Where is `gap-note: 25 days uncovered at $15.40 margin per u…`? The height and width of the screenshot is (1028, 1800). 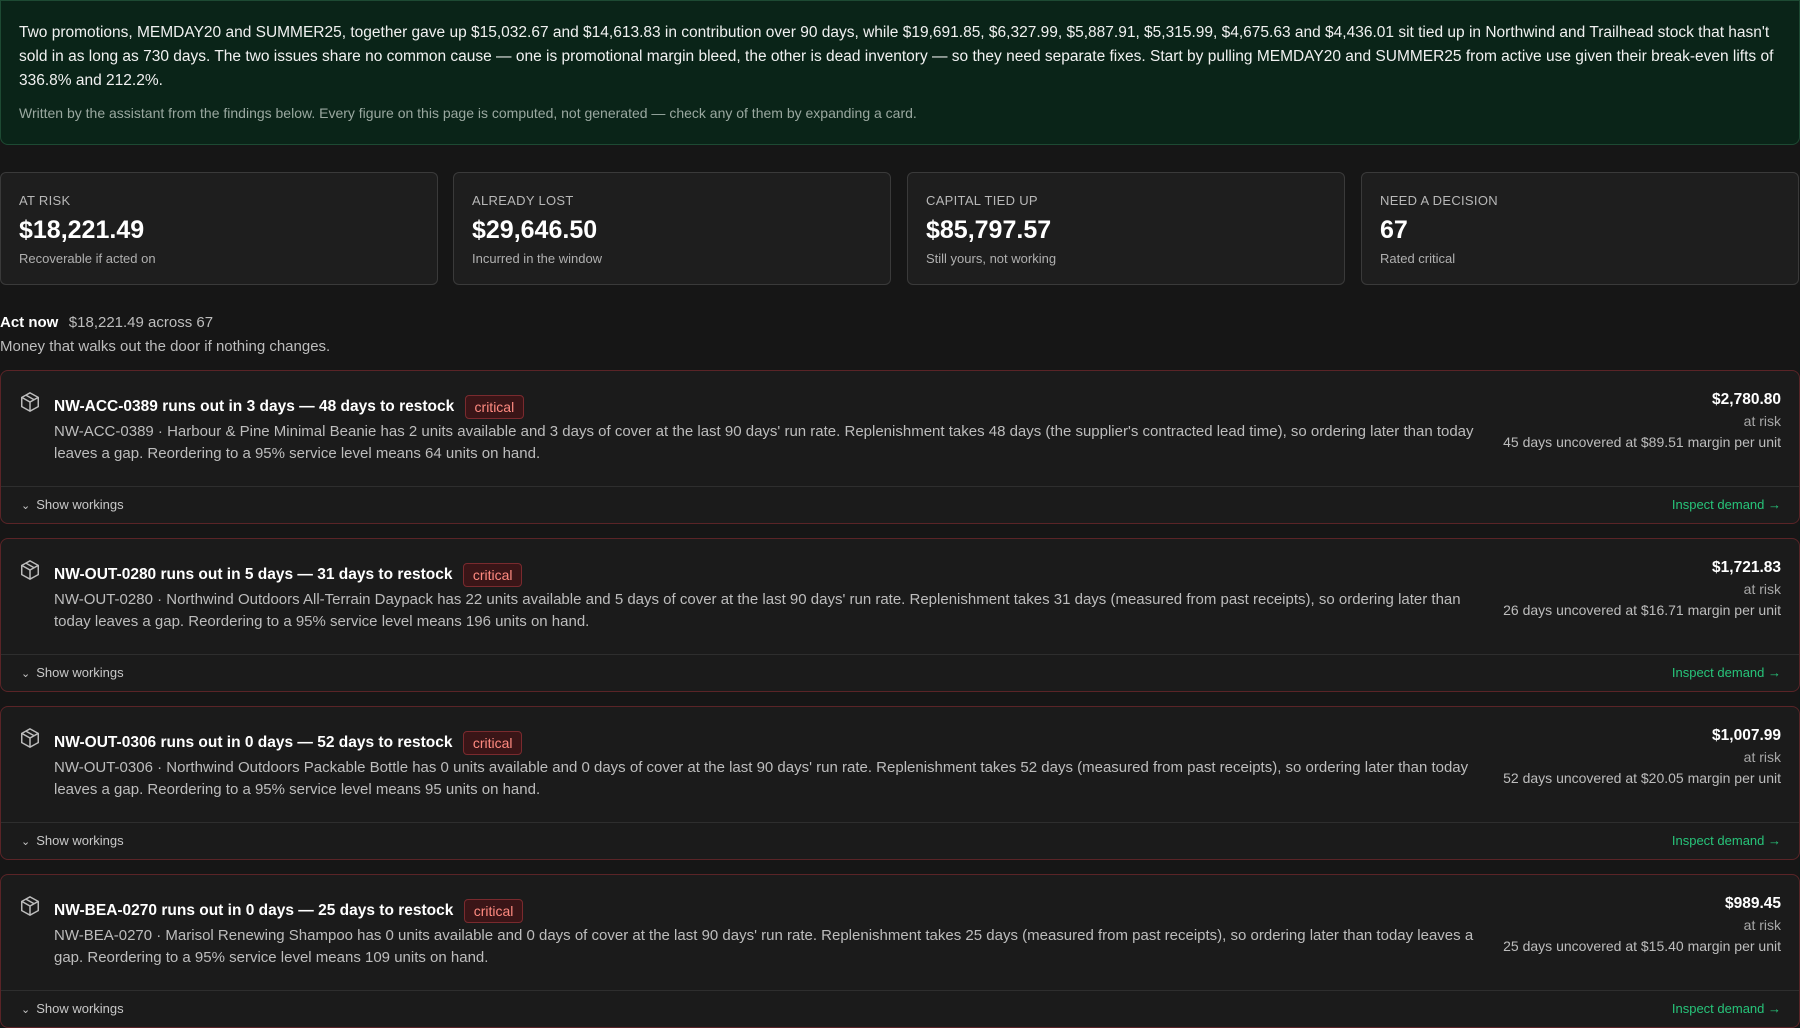
gap-note: 25 days uncovered at $15.40 margin per u… is located at coordinates (1642, 946).